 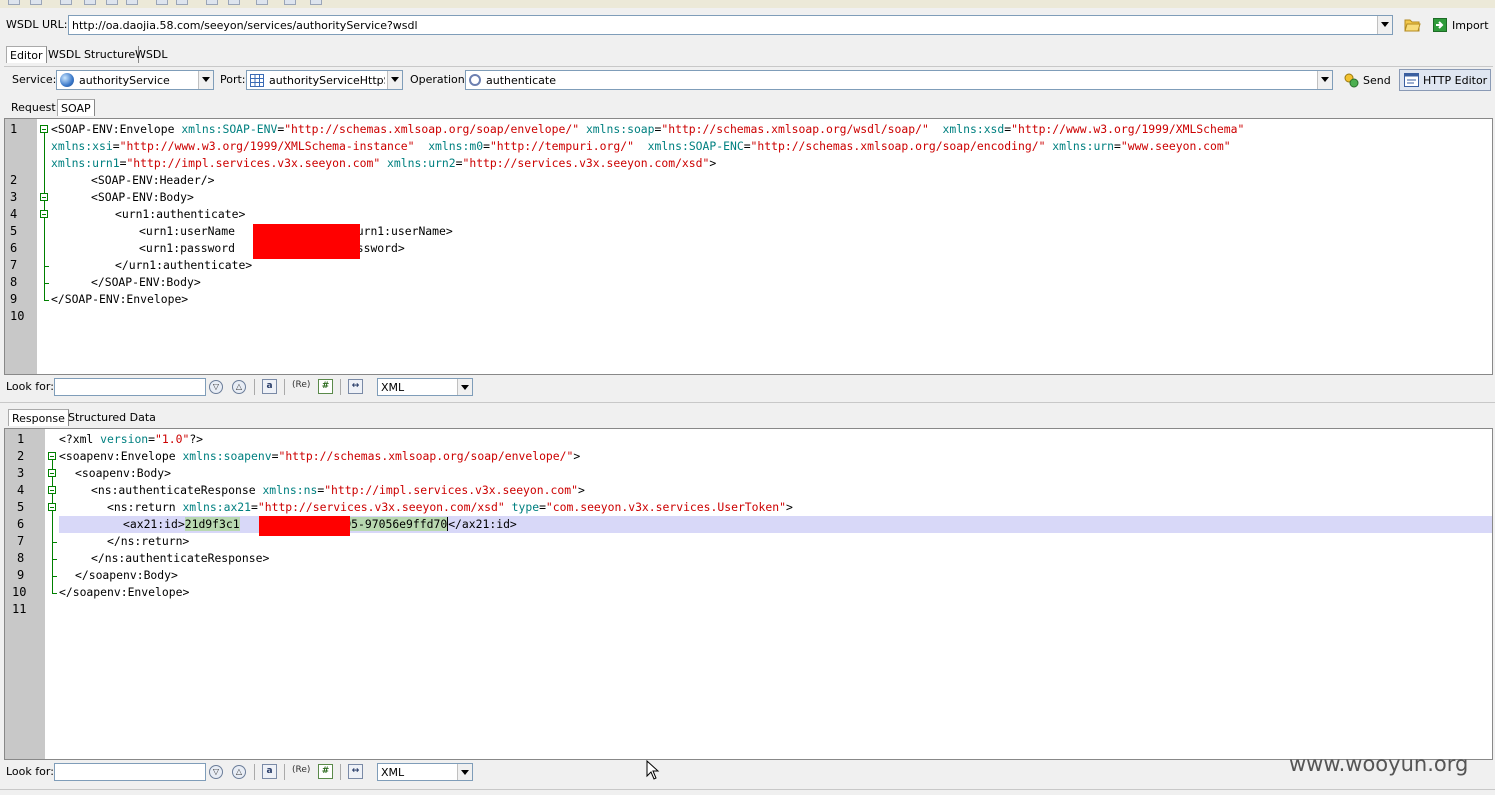 I want to click on watermark: www.wooyun.org, so click(x=1379, y=764).